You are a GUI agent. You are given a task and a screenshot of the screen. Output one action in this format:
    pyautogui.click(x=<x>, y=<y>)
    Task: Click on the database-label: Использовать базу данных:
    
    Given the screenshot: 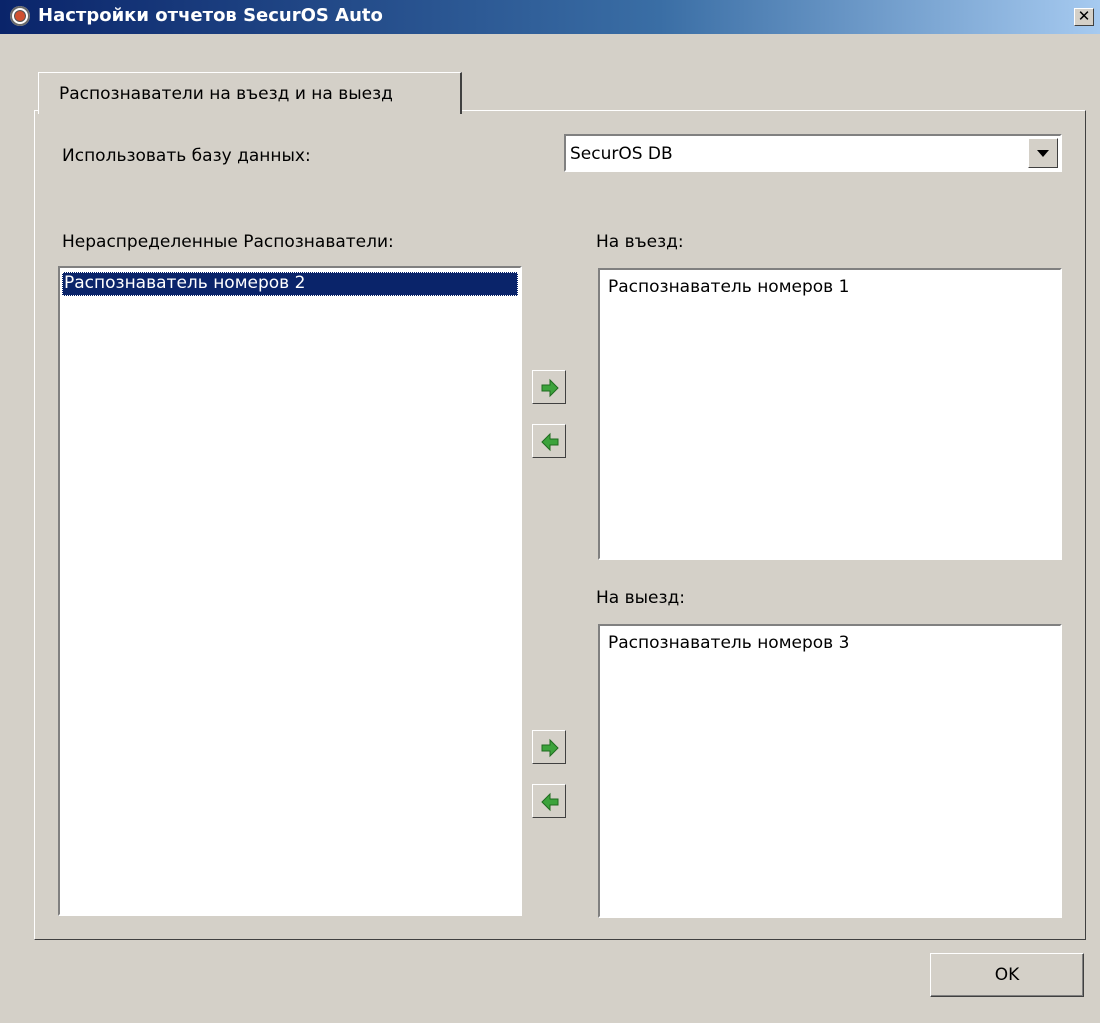 What is the action you would take?
    pyautogui.click(x=186, y=156)
    